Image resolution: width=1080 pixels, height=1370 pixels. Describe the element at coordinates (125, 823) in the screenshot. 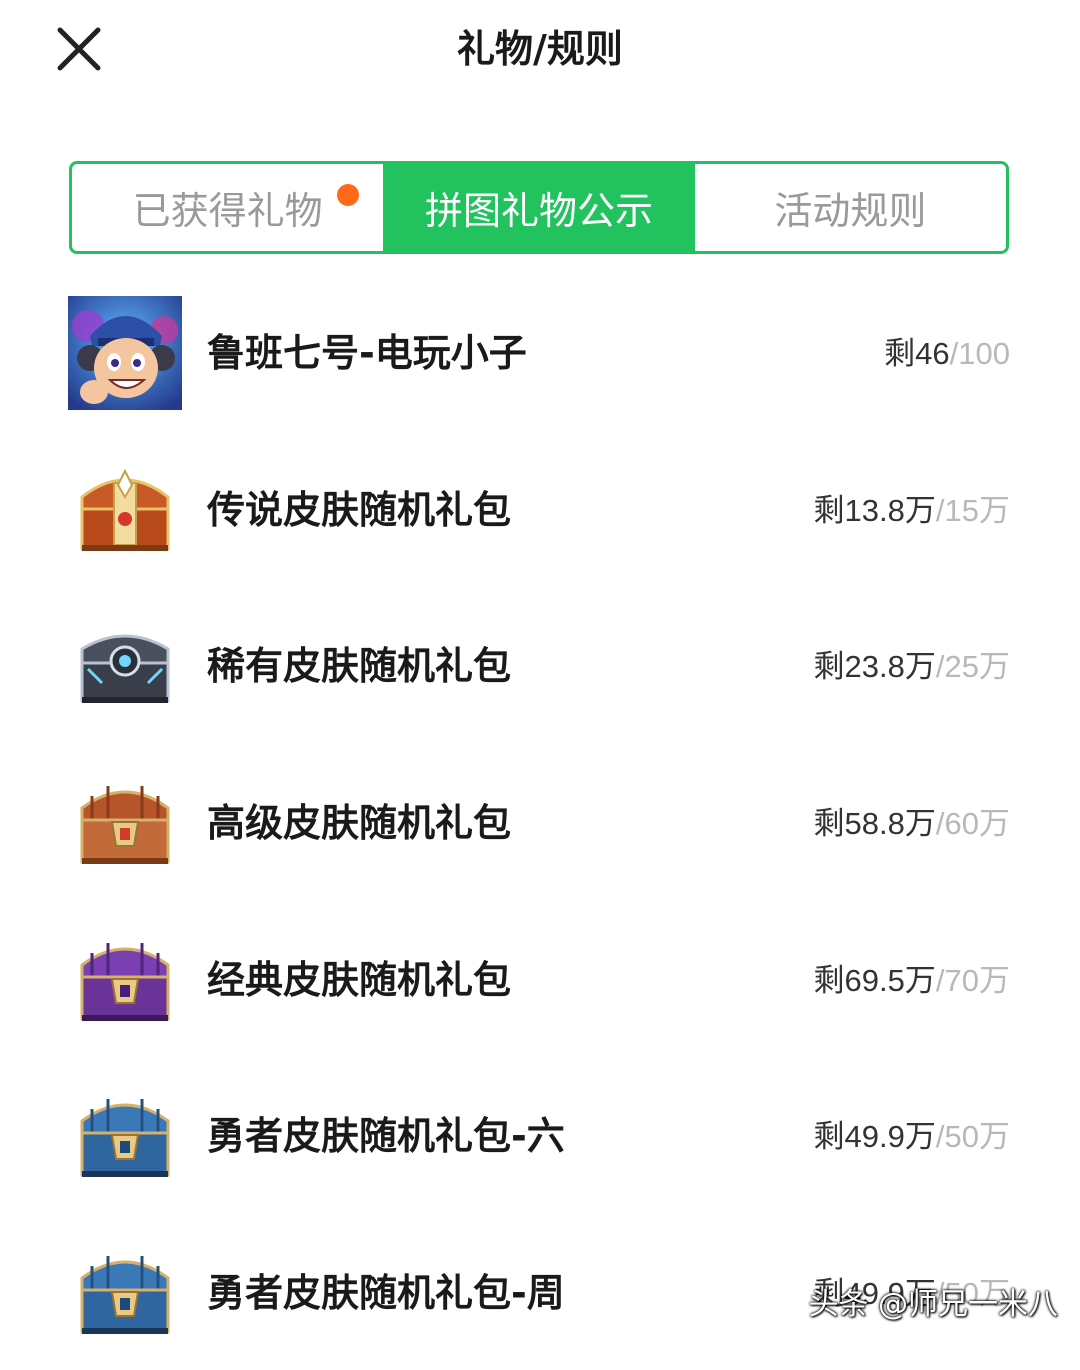

I see `advanced-chest-icon` at that location.